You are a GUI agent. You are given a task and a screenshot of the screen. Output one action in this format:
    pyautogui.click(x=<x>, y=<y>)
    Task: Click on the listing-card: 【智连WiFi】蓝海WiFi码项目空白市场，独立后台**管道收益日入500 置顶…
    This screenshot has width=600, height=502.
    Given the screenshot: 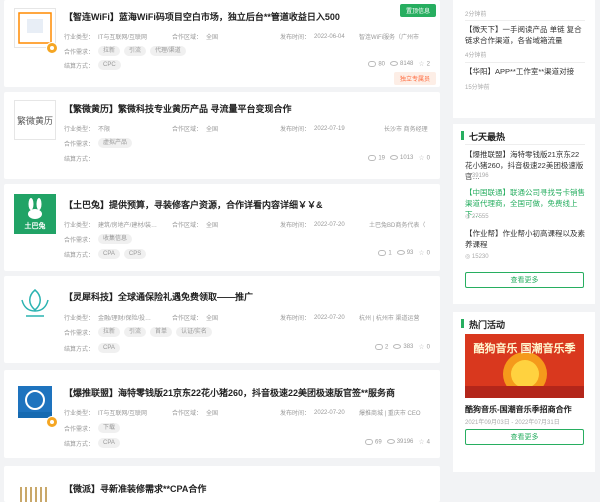 What is the action you would take?
    pyautogui.click(x=222, y=43)
    